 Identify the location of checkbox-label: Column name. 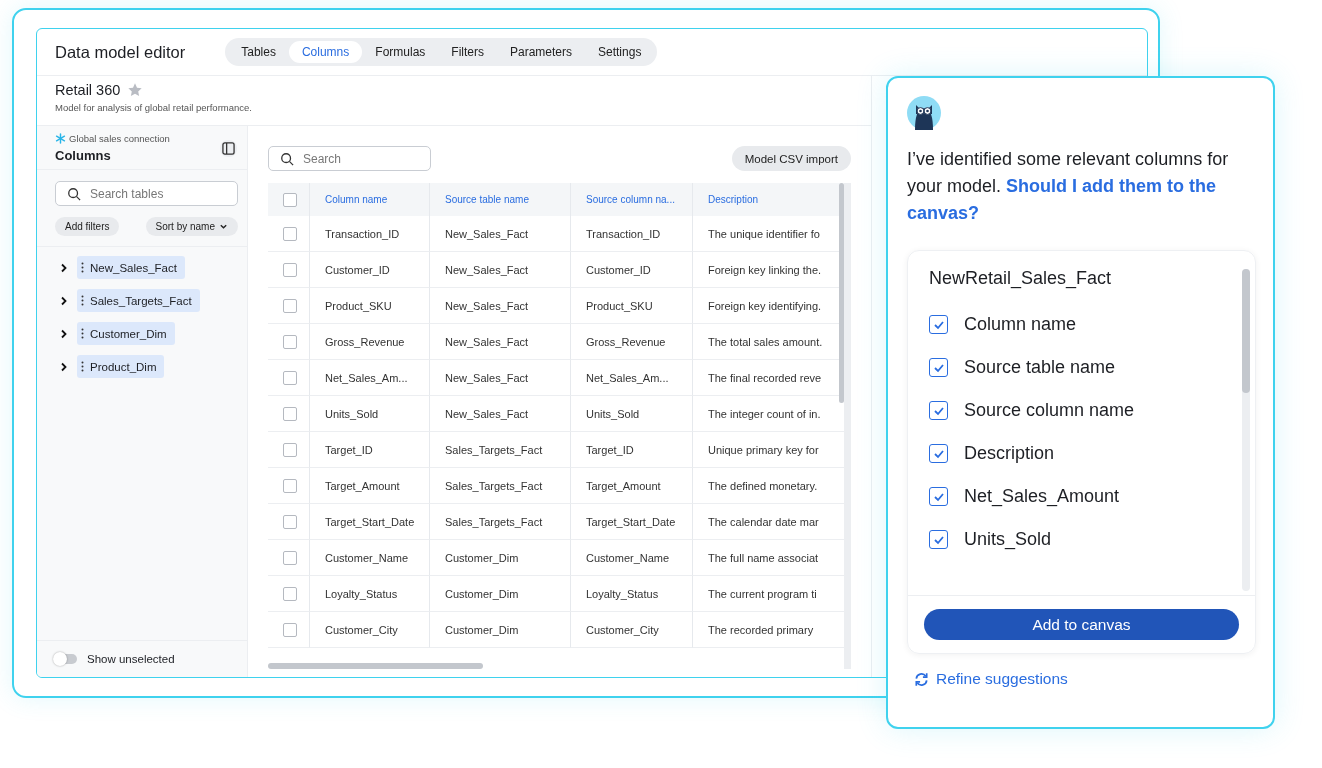
(1020, 324).